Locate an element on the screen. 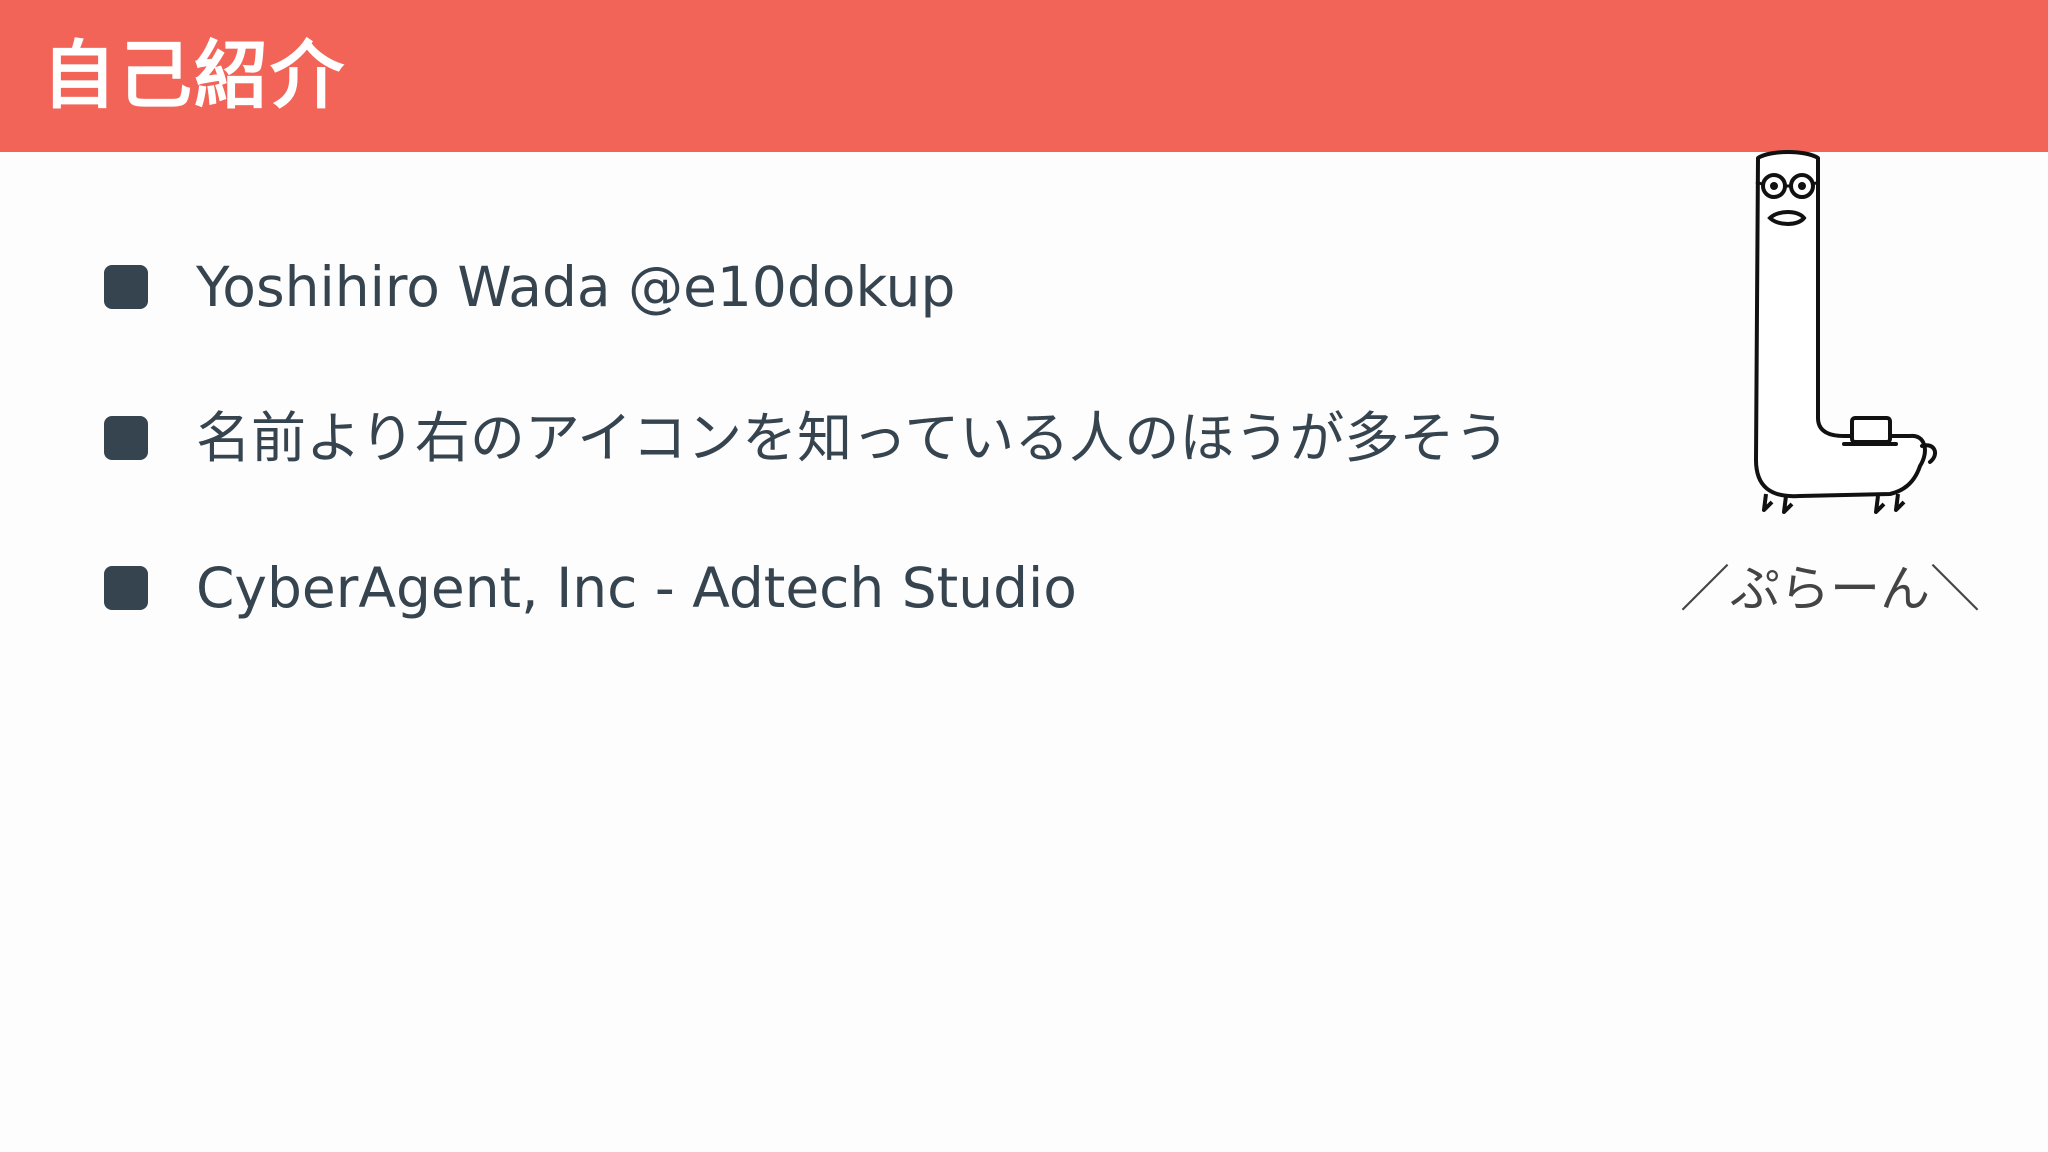 The image size is (2048, 1152). icon-caption: ／ぷらーん＼ is located at coordinates (1830, 589).